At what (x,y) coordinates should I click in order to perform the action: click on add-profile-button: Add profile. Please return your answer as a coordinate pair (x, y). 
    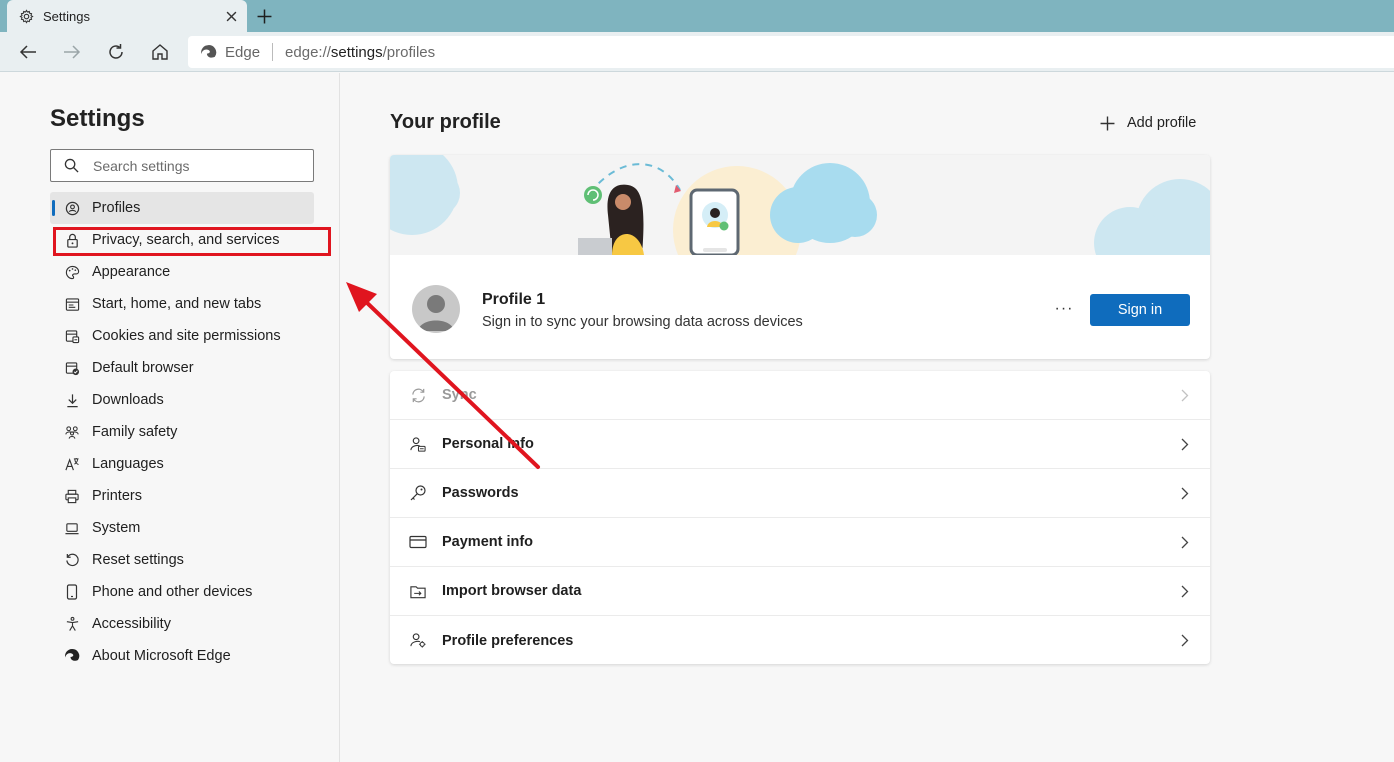
    Looking at the image, I should click on (1147, 123).